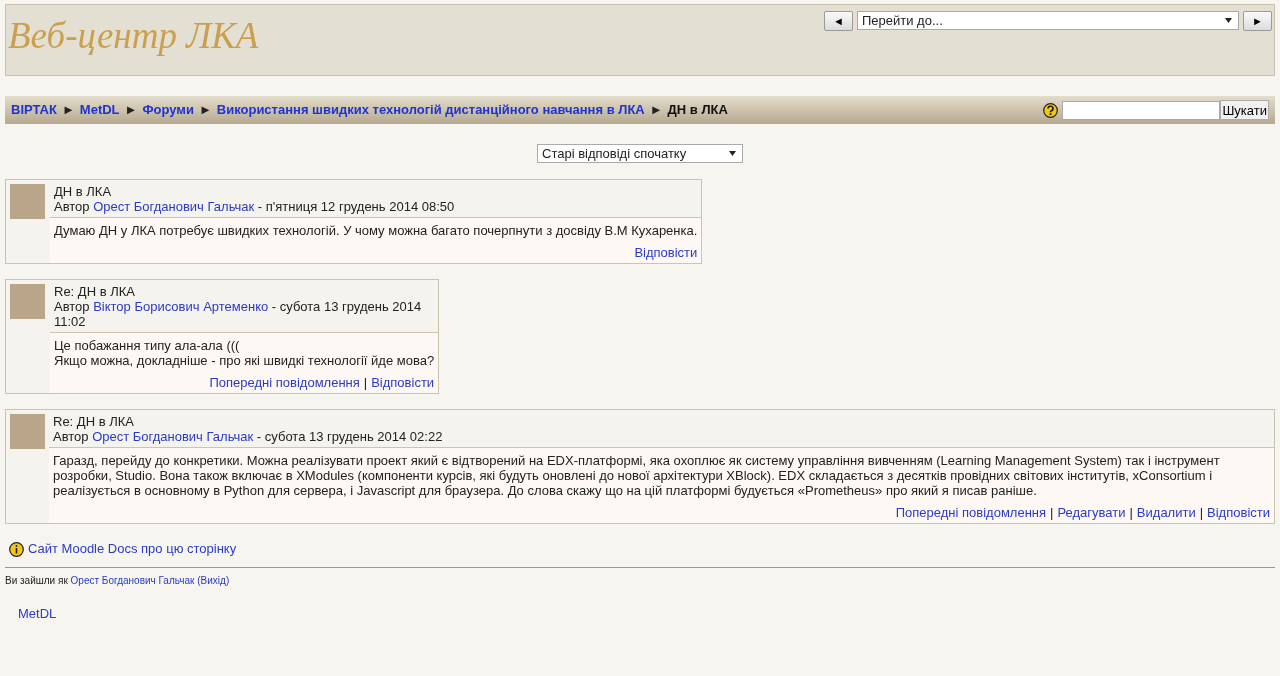 The height and width of the screenshot is (676, 1280). Describe the element at coordinates (640, 153) in the screenshot. I see `sort-dropdown: Старі відповіді спочатку` at that location.